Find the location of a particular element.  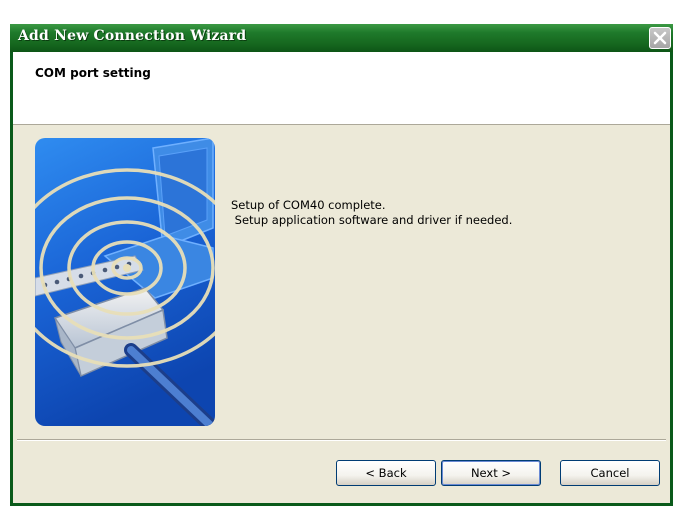

title-bar: Add New Connection Wizard is located at coordinates (341, 38).